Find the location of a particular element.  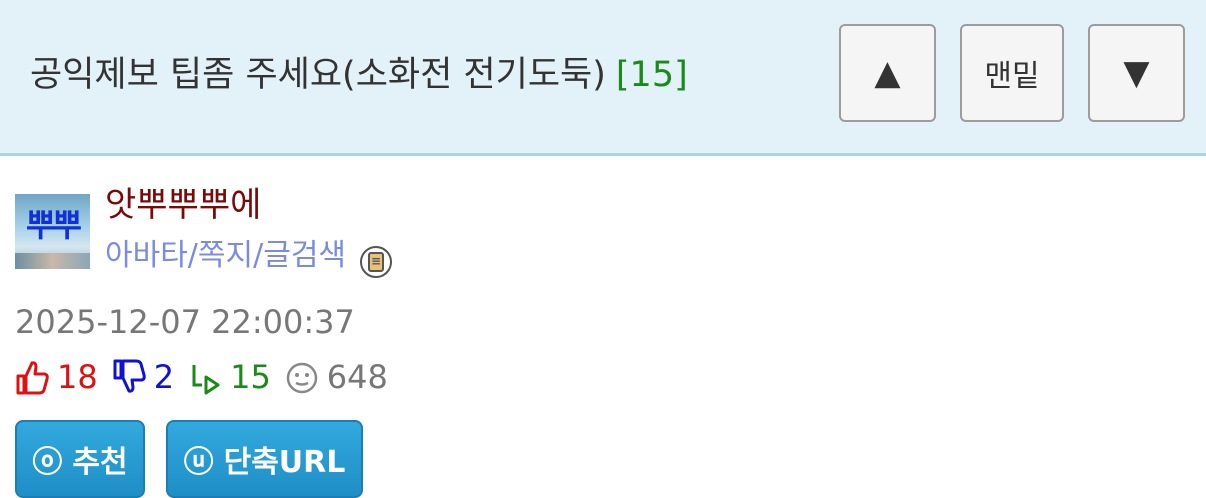

short-url-button-label: 단축URL is located at coordinates (284, 462).